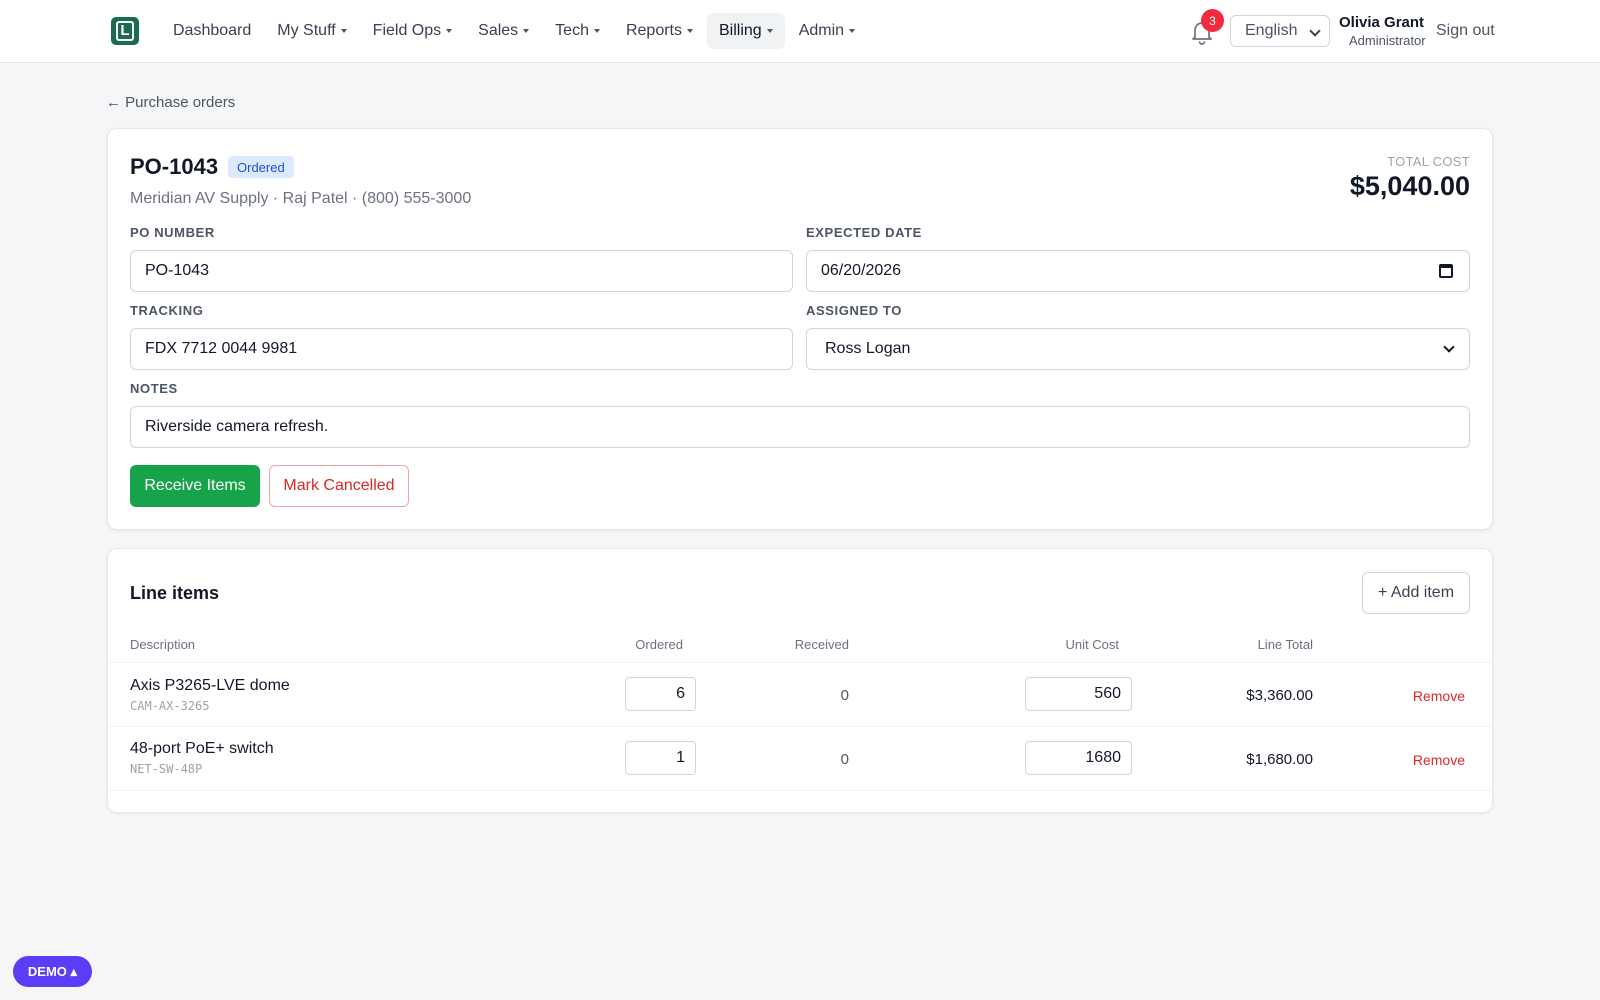 Image resolution: width=1600 pixels, height=1000 pixels. What do you see at coordinates (659, 644) in the screenshot?
I see `column-header-ordered: Ordered` at bounding box center [659, 644].